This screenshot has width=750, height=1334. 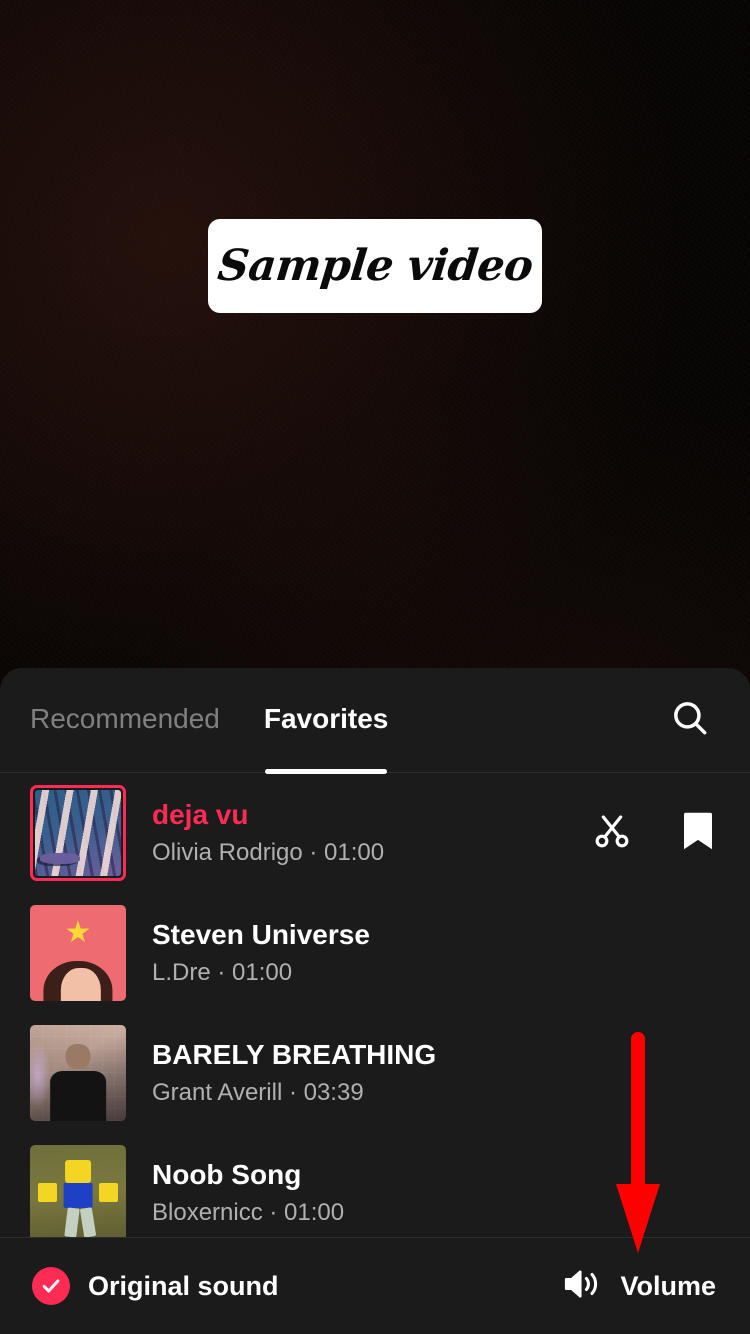 What do you see at coordinates (261, 935) in the screenshot?
I see `song-title: Steven Universe` at bounding box center [261, 935].